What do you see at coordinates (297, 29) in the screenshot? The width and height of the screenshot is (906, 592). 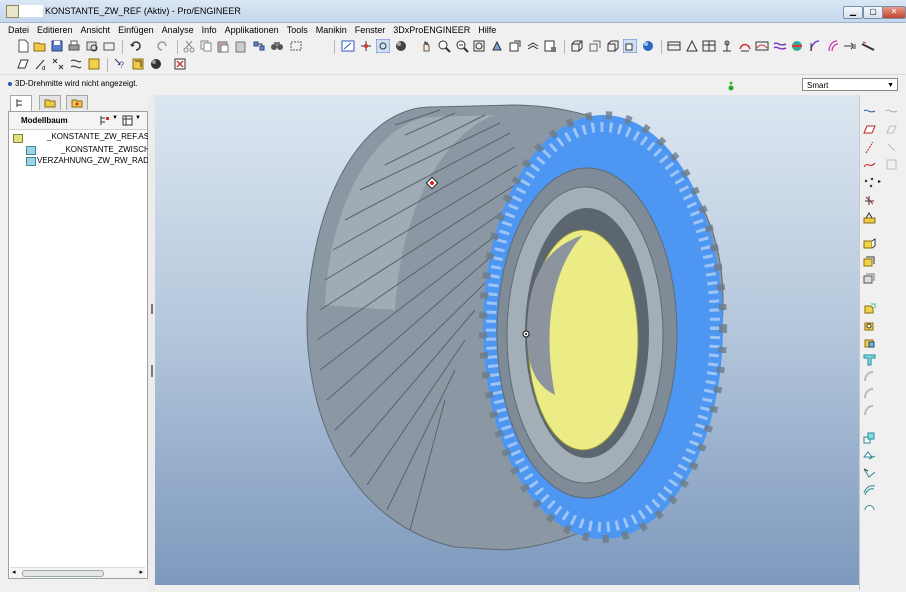 I see `menu-tools: Tools` at bounding box center [297, 29].